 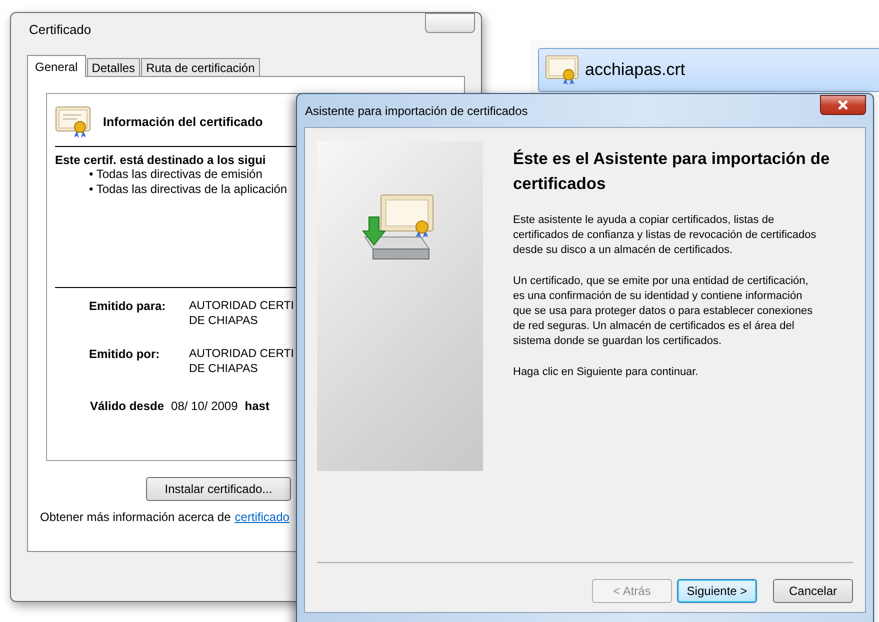 I want to click on close-button, so click(x=843, y=104).